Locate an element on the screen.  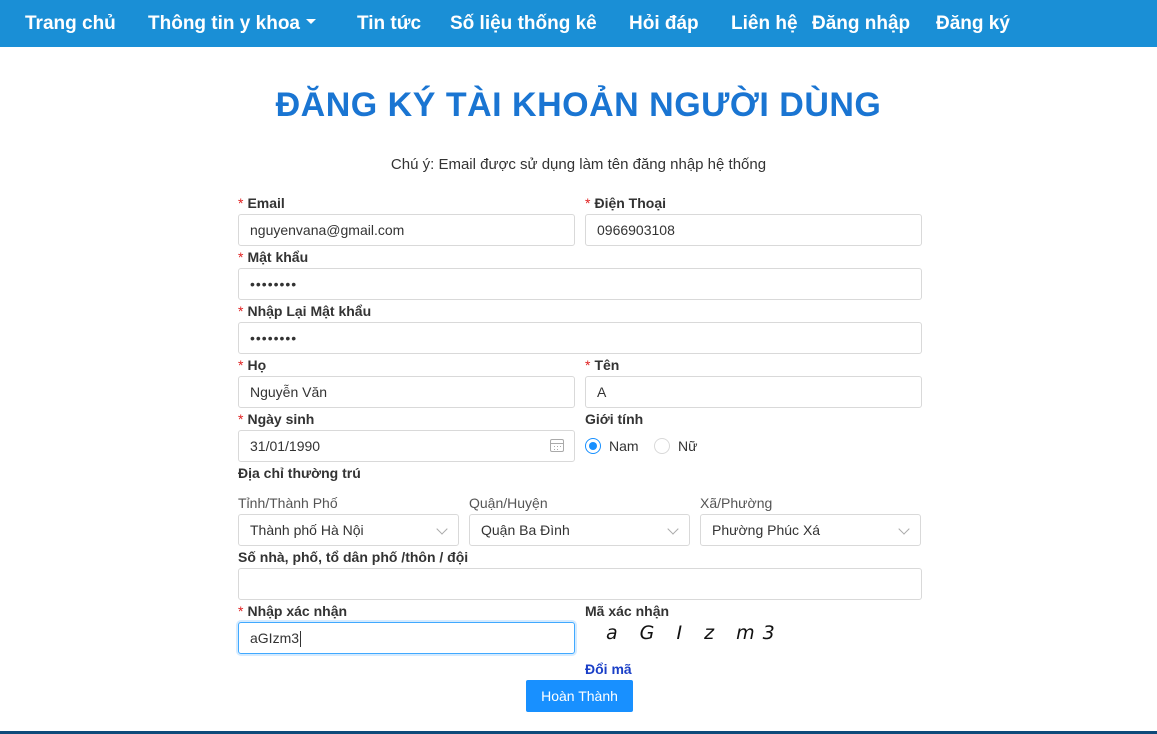
first-name-label-text: Tên is located at coordinates (607, 365).